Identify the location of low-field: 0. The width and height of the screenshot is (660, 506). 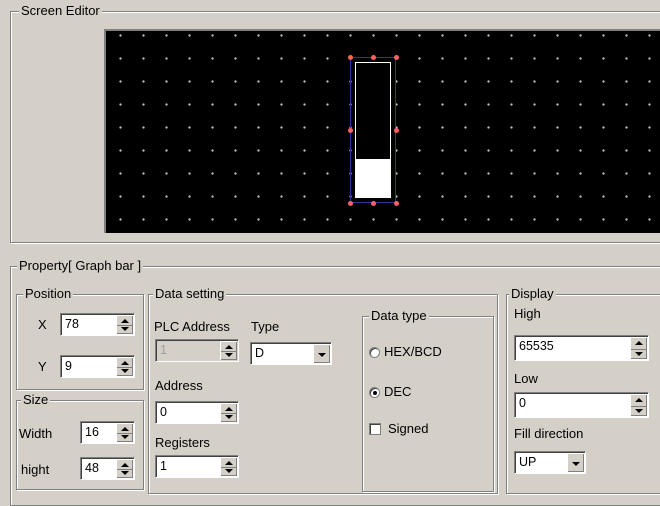
(581, 405).